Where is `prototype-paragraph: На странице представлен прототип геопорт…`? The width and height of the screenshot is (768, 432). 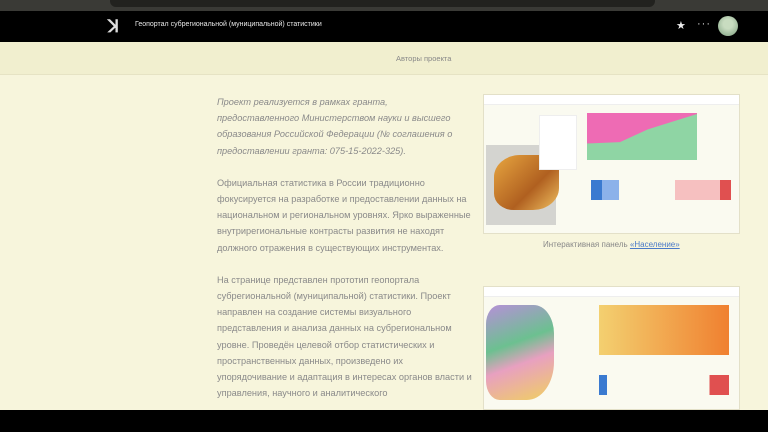
prototype-paragraph: На странице представлен прототип геопорт… is located at coordinates (344, 336).